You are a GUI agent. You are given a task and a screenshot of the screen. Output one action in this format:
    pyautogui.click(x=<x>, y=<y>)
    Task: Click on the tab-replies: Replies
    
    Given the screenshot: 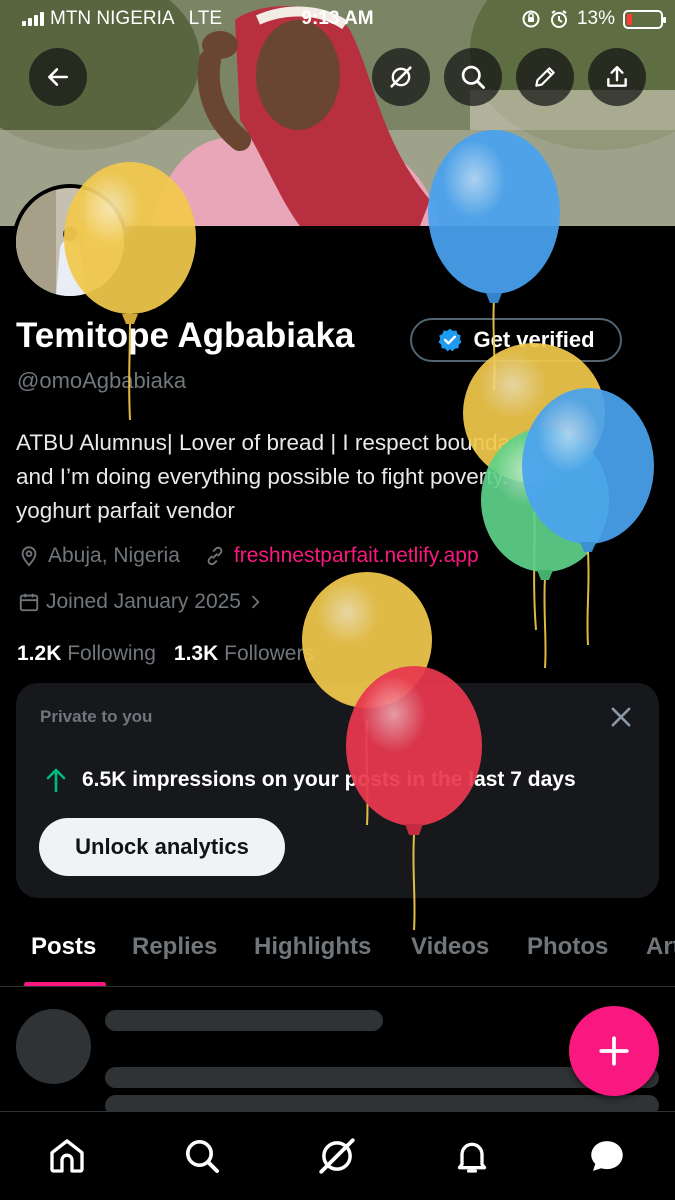 What is the action you would take?
    pyautogui.click(x=174, y=947)
    